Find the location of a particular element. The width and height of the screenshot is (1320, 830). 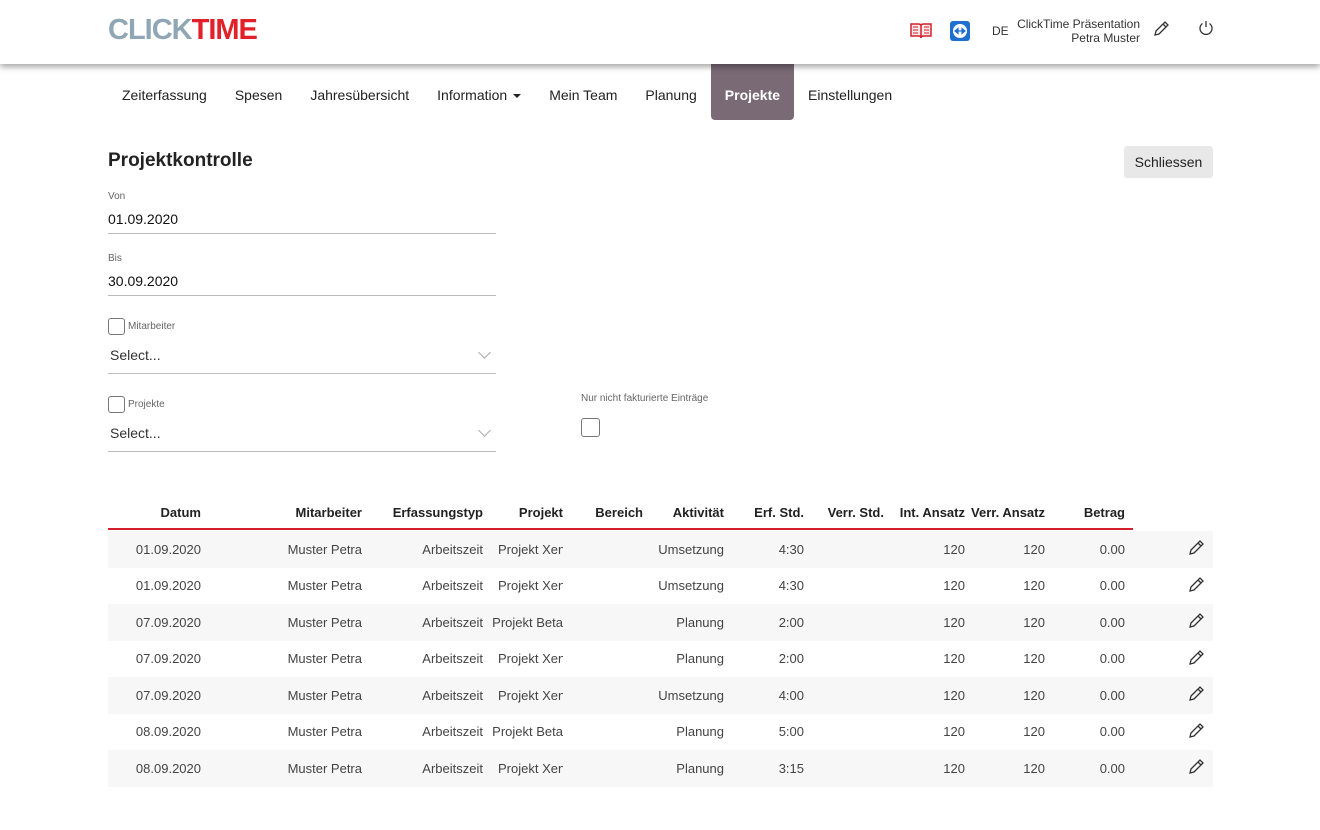

table-cell: 5:00 is located at coordinates (791, 732).